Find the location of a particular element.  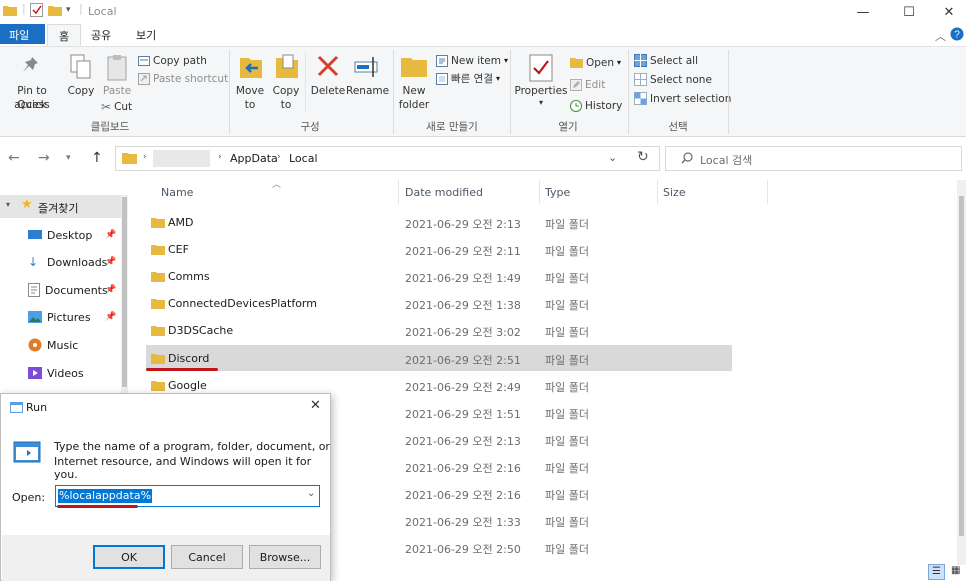

search-input: Local 검색 is located at coordinates (726, 160).